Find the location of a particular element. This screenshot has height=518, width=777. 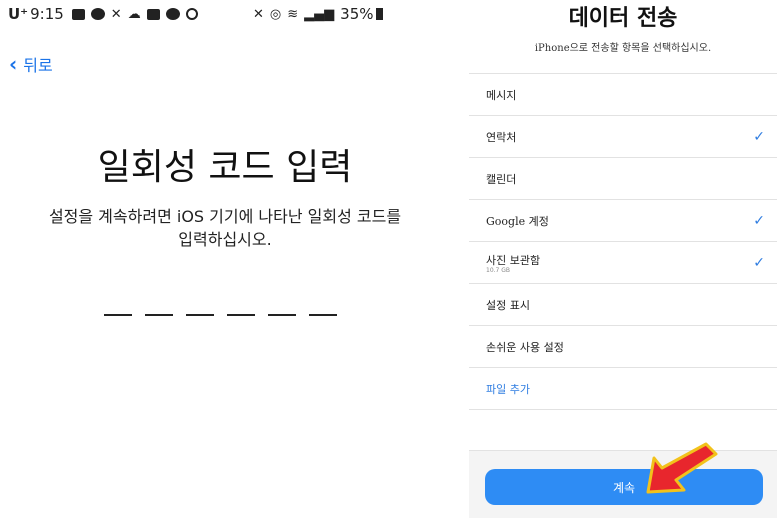

status-bar: U⁺ 9:15 ✕ ☁ ✕ ◎ ≋ ▂▄▆ 35% is located at coordinates (228, 14).